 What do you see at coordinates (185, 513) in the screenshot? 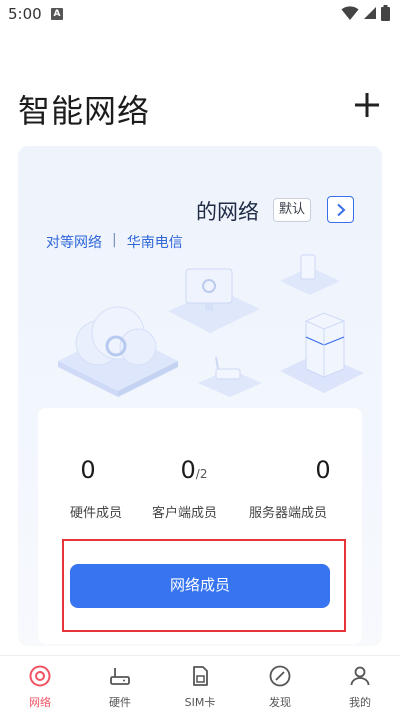
I see `stat-label-client: 客户端成员` at bounding box center [185, 513].